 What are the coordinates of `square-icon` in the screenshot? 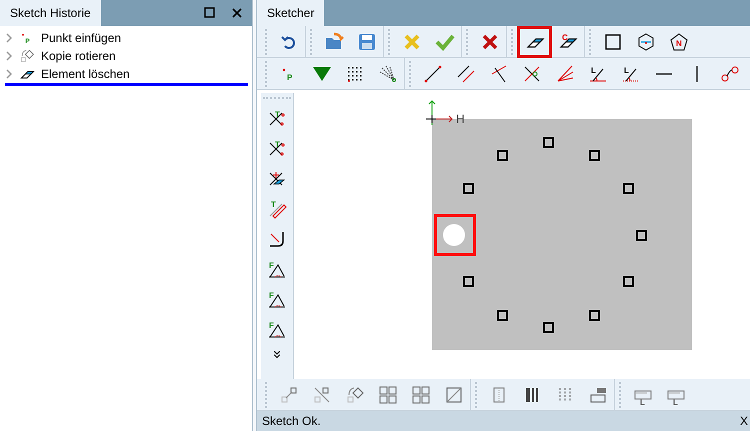 It's located at (612, 42).